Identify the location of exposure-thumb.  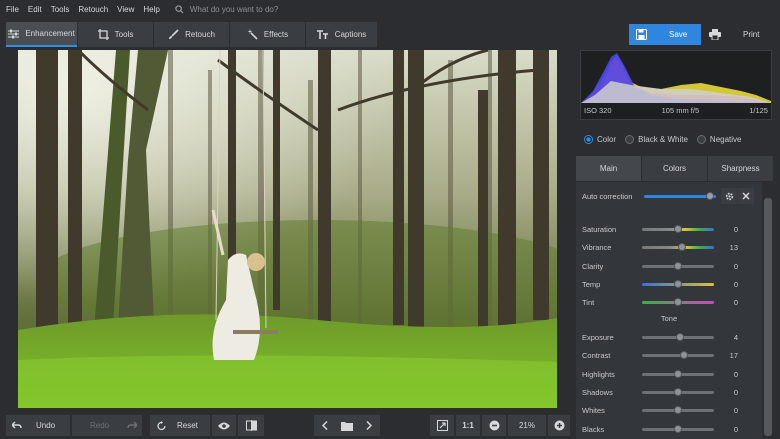
(680, 336).